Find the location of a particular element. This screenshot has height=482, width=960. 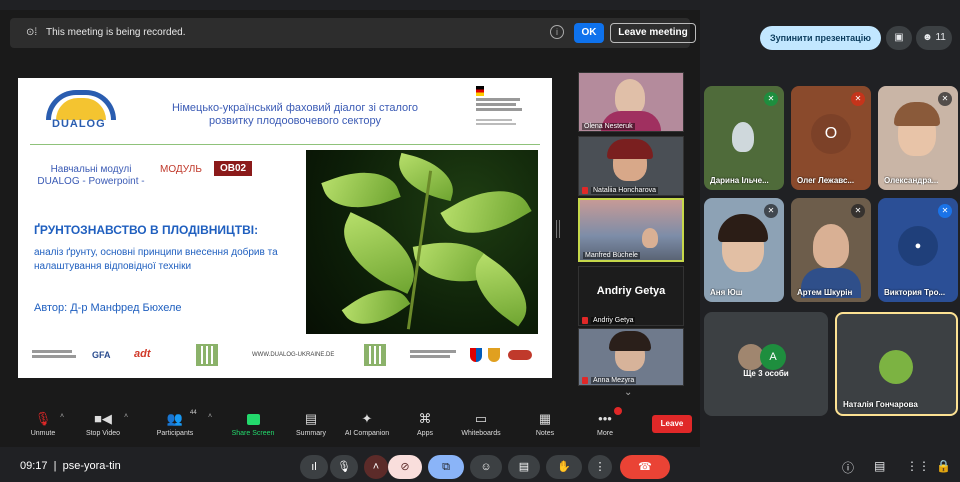

participant-name: Nataliia Honcharova is located at coordinates (625, 190).